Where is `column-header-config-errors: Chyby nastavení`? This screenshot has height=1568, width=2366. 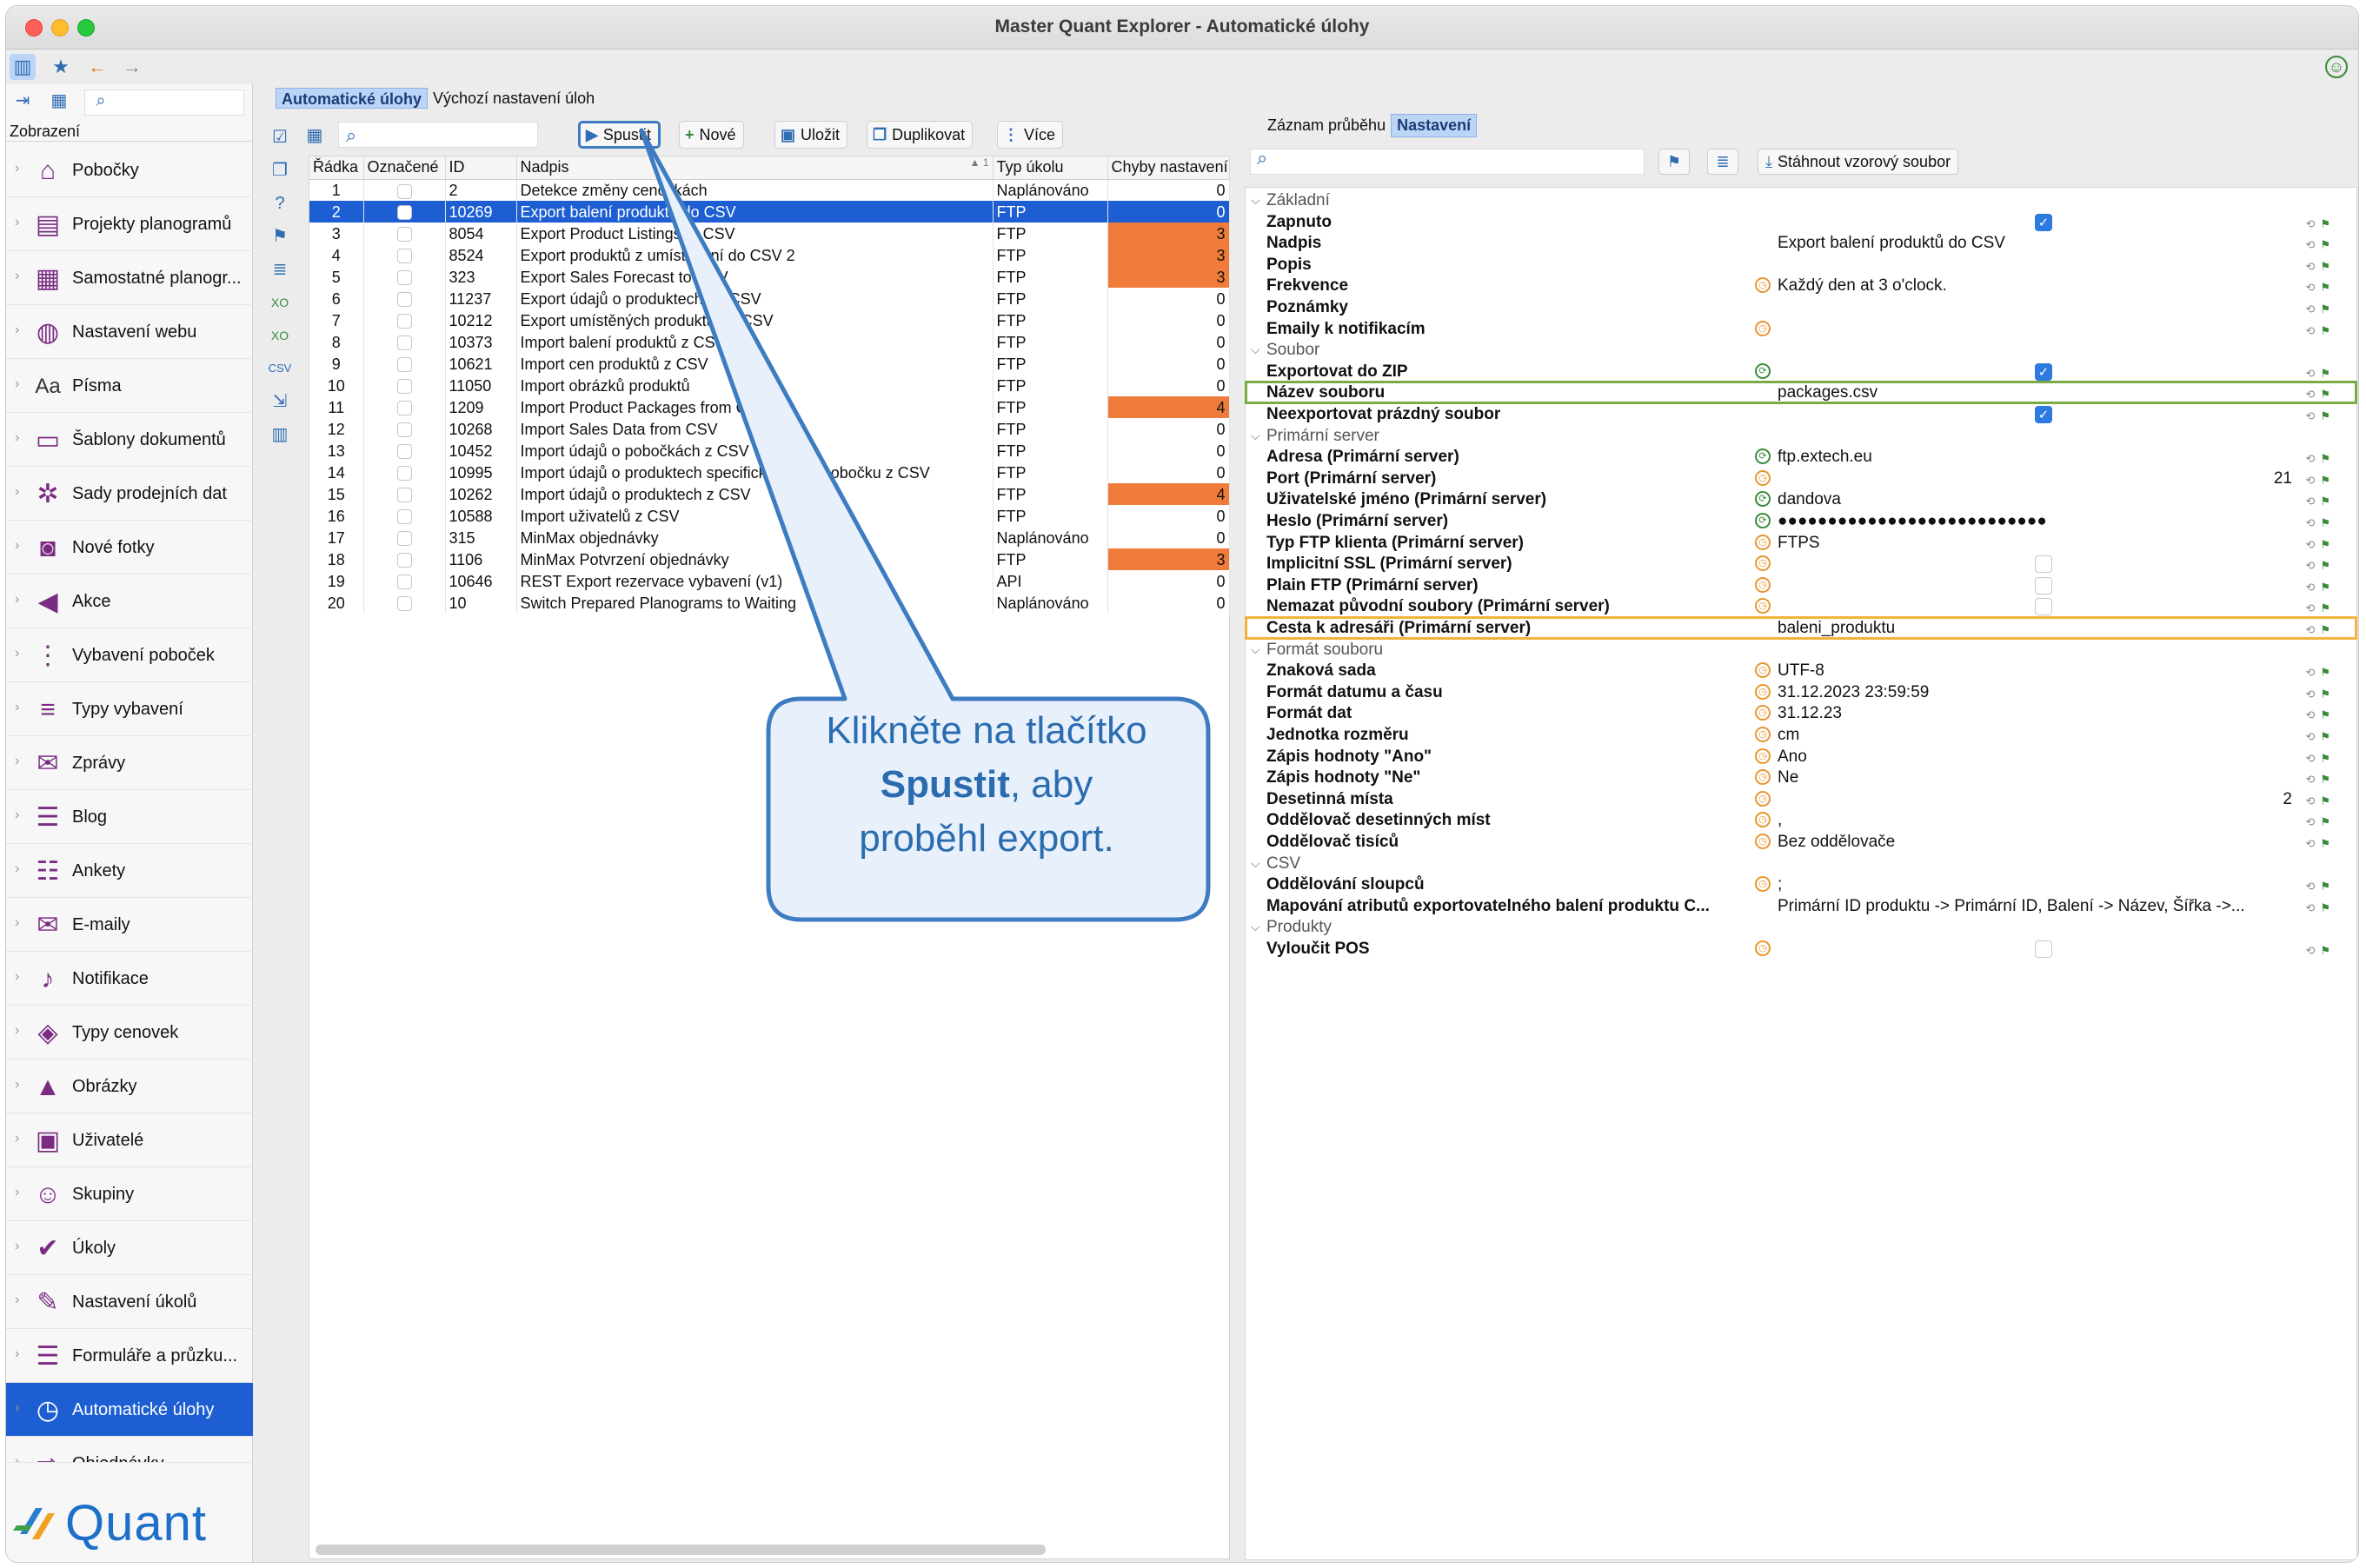
column-header-config-errors: Chyby nastavení is located at coordinates (1168, 168).